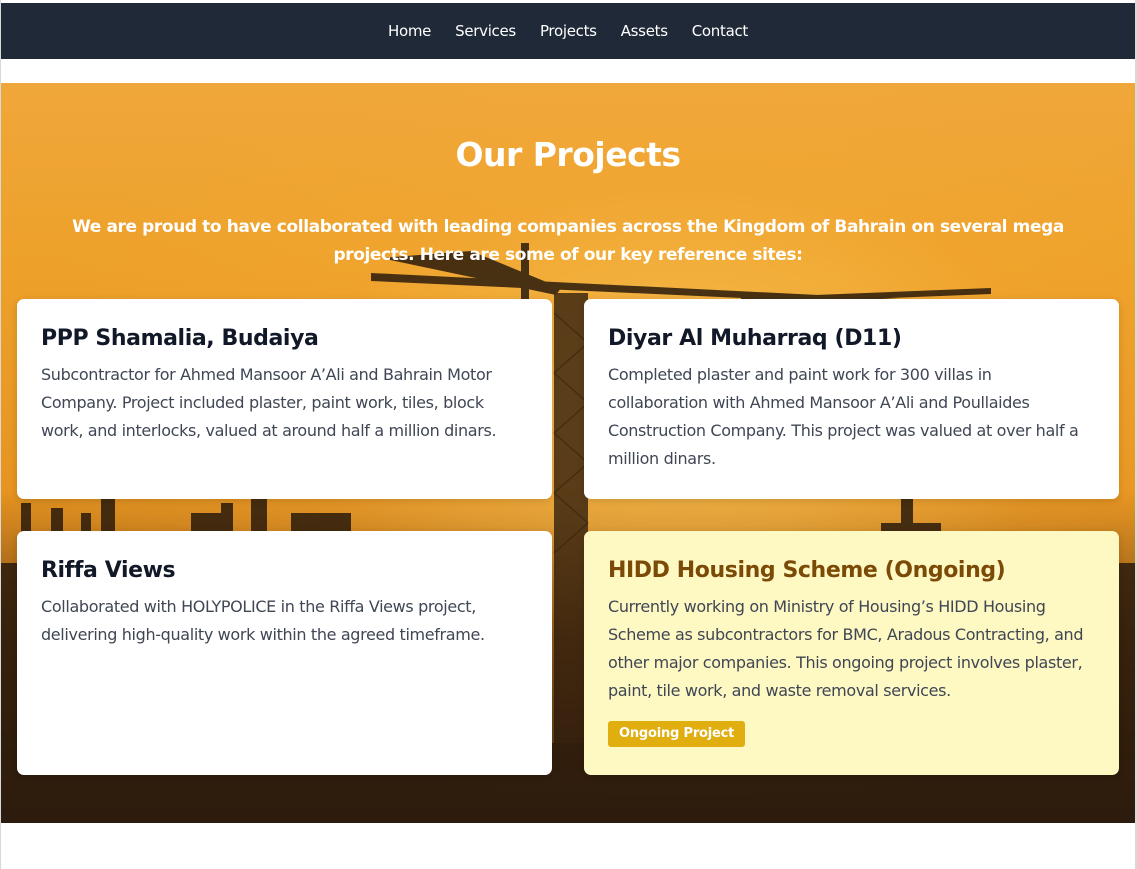  Describe the element at coordinates (180, 338) in the screenshot. I see `project-card-title: PPP Shamalia, Budaiya` at that location.